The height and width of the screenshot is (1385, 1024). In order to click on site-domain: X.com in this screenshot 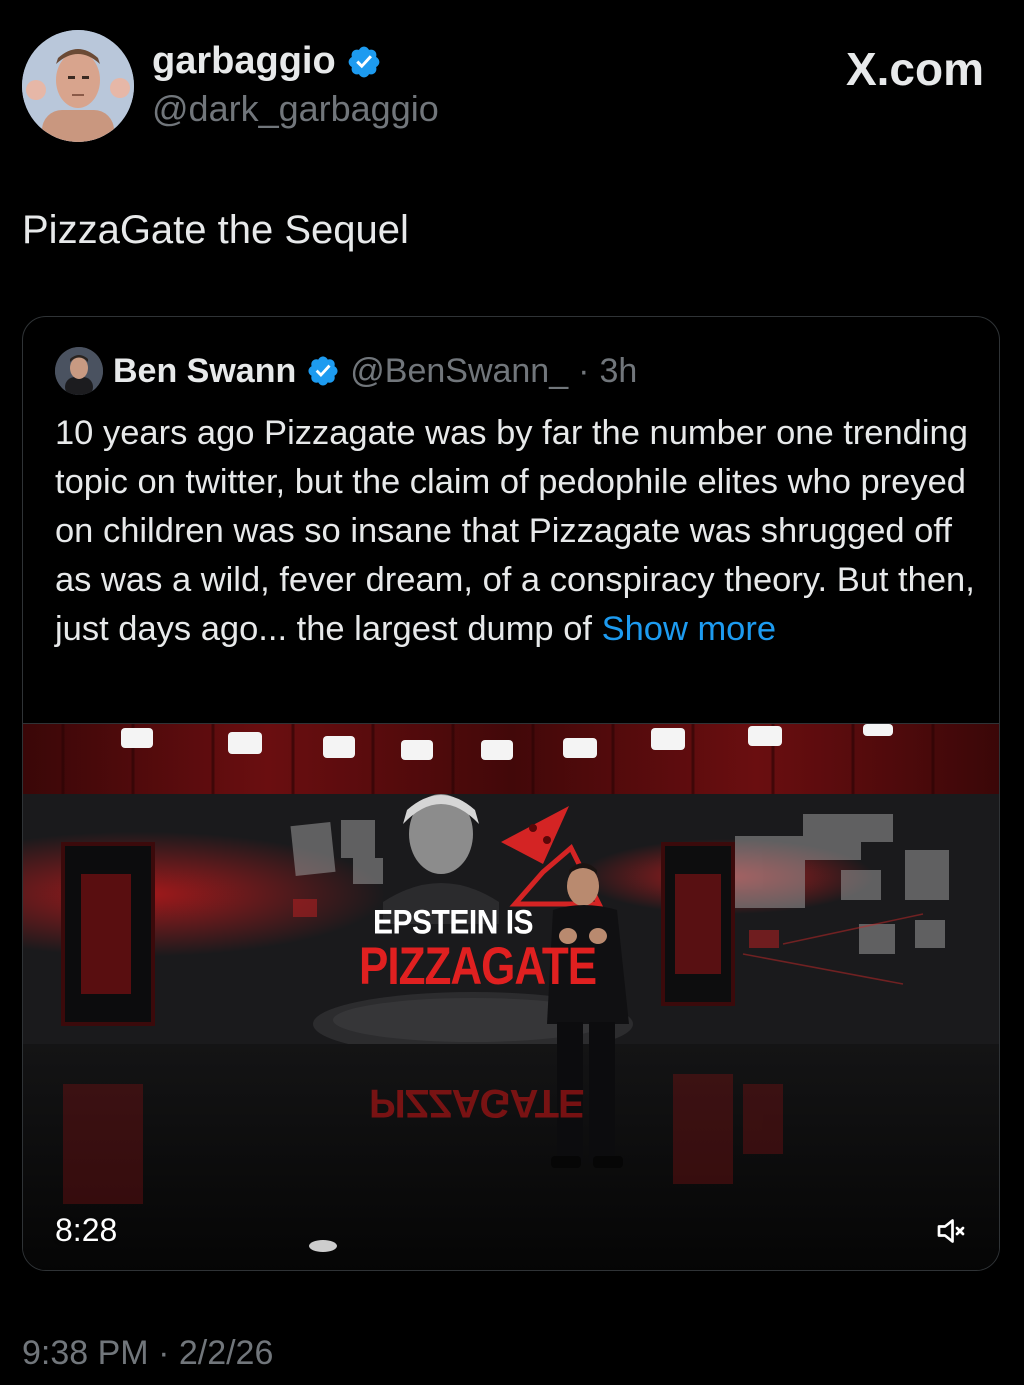, I will do `click(914, 69)`.